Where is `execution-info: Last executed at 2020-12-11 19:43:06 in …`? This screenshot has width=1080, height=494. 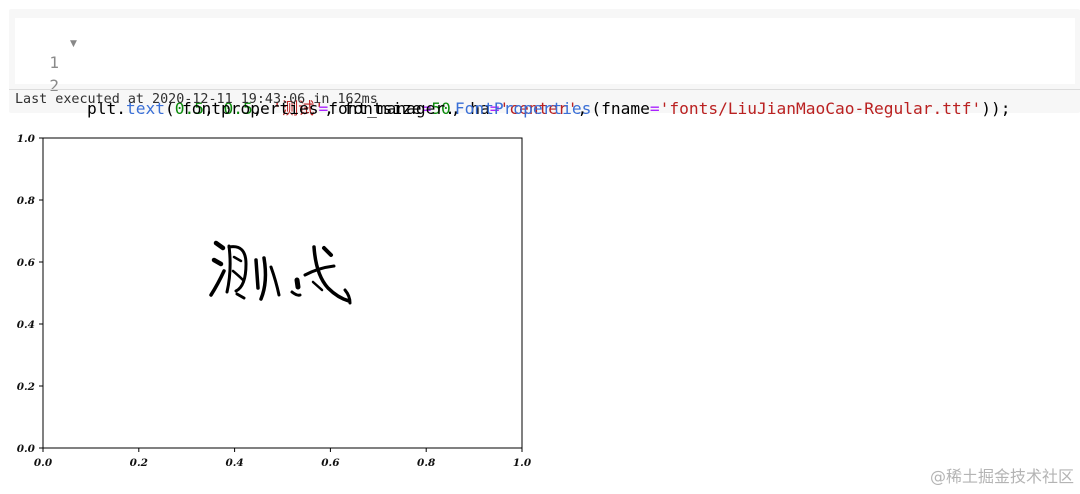 execution-info: Last executed at 2020-12-11 19:43:06 in … is located at coordinates (196, 99).